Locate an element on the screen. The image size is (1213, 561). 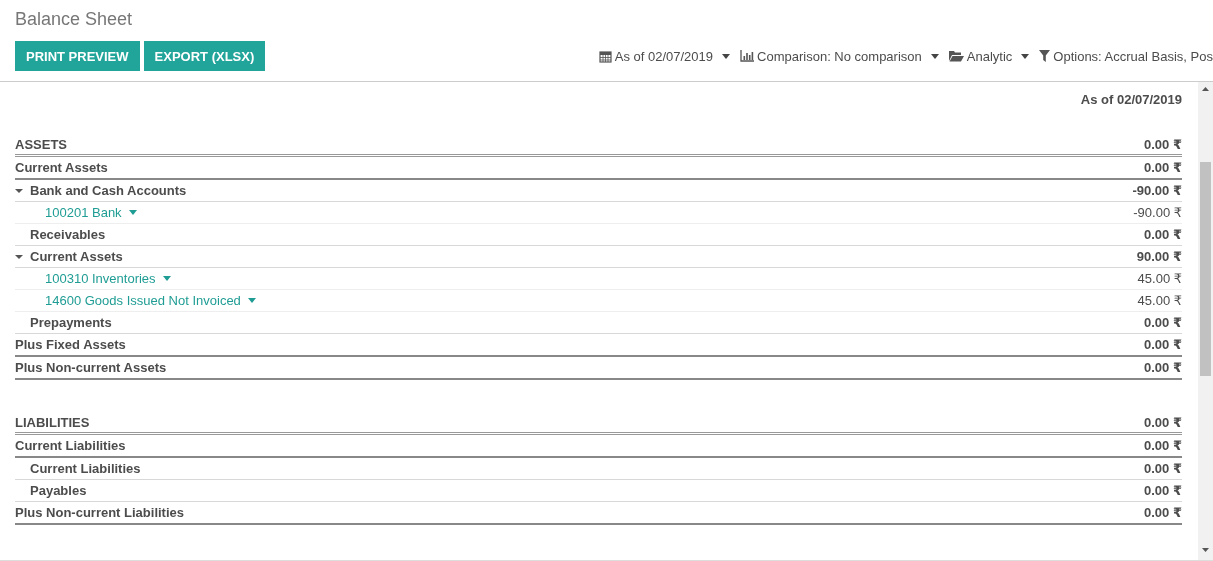
filter-dropdown: Comparison: No comparison is located at coordinates (839, 56).